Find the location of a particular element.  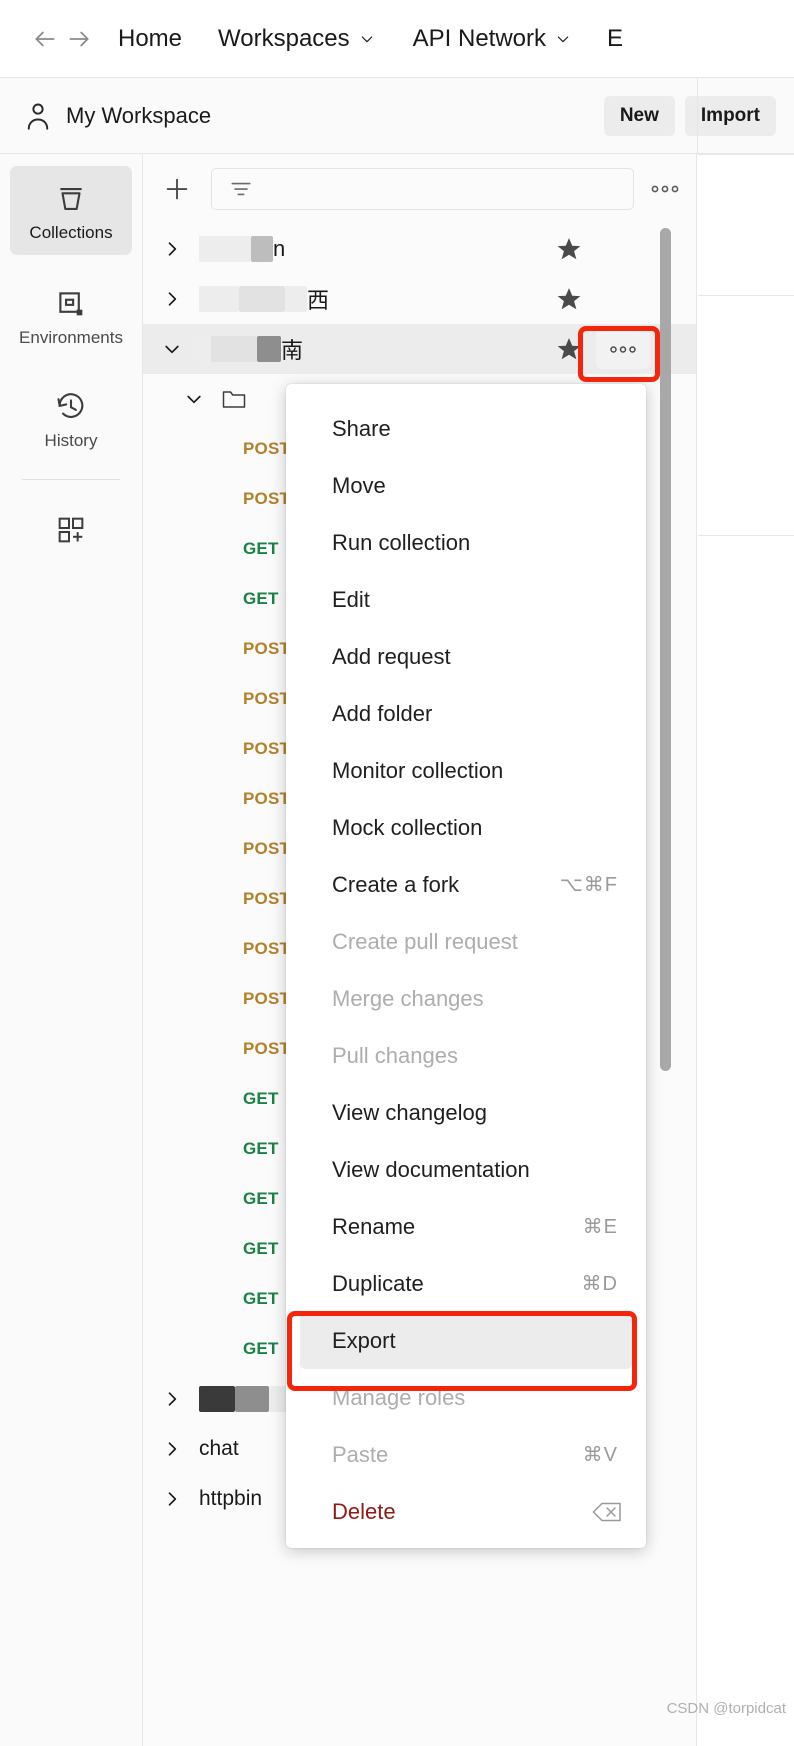

menu-item-label: Paste is located at coordinates (360, 1454).